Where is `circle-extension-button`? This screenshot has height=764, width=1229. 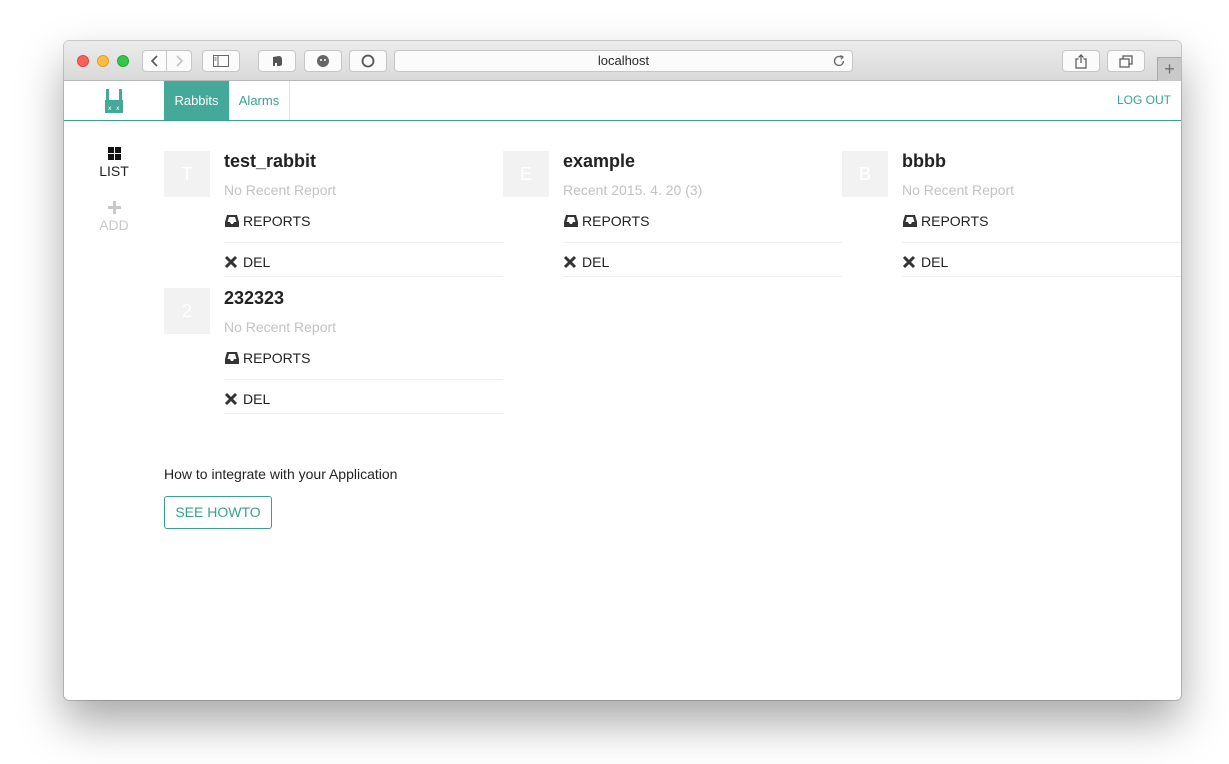 circle-extension-button is located at coordinates (368, 61).